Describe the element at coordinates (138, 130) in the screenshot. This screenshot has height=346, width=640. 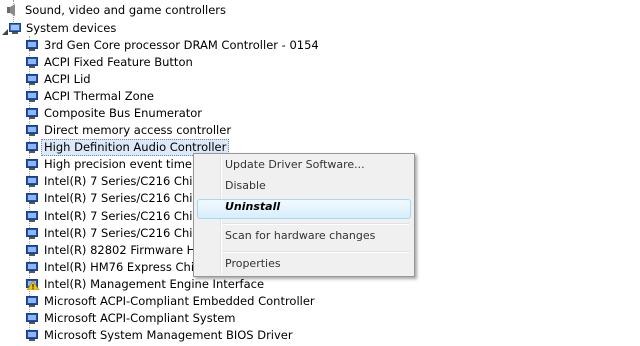
I see `device-label: Direct memory access controller` at that location.